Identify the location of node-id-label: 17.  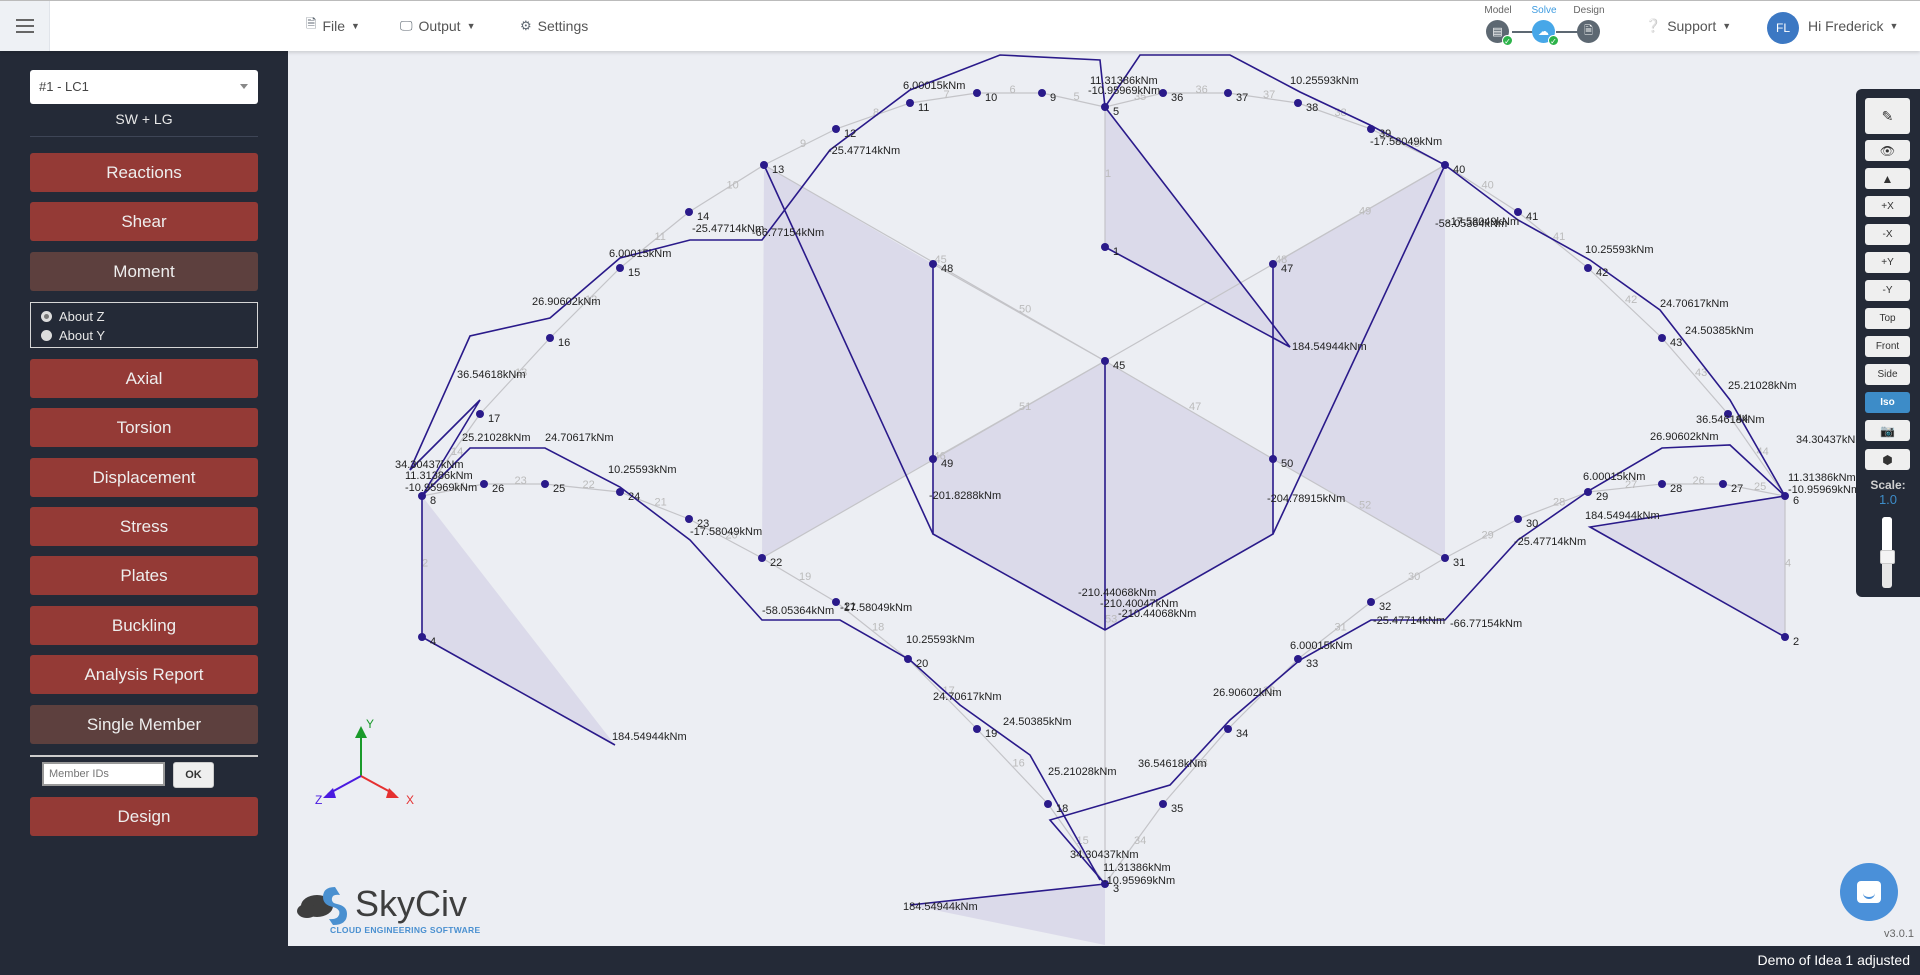
(494, 419).